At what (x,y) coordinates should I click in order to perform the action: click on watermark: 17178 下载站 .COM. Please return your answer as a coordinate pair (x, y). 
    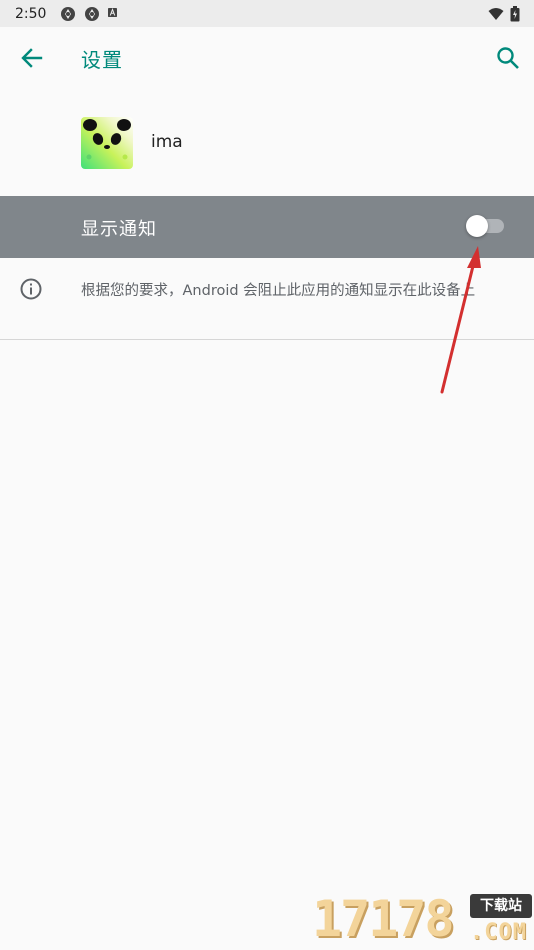
    Looking at the image, I should click on (421, 919).